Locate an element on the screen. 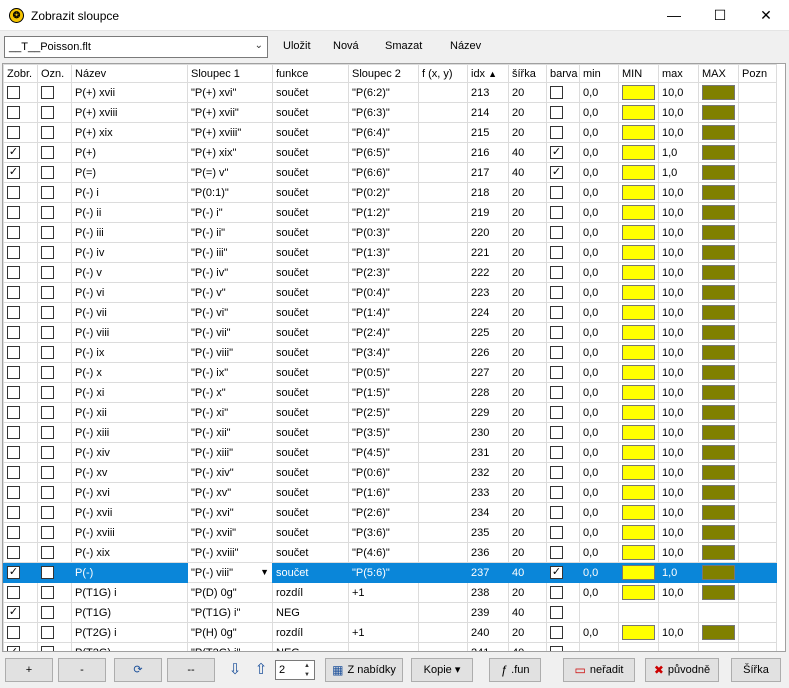 The height and width of the screenshot is (688, 789). cell-nazev: P(-) xii is located at coordinates (129, 412).